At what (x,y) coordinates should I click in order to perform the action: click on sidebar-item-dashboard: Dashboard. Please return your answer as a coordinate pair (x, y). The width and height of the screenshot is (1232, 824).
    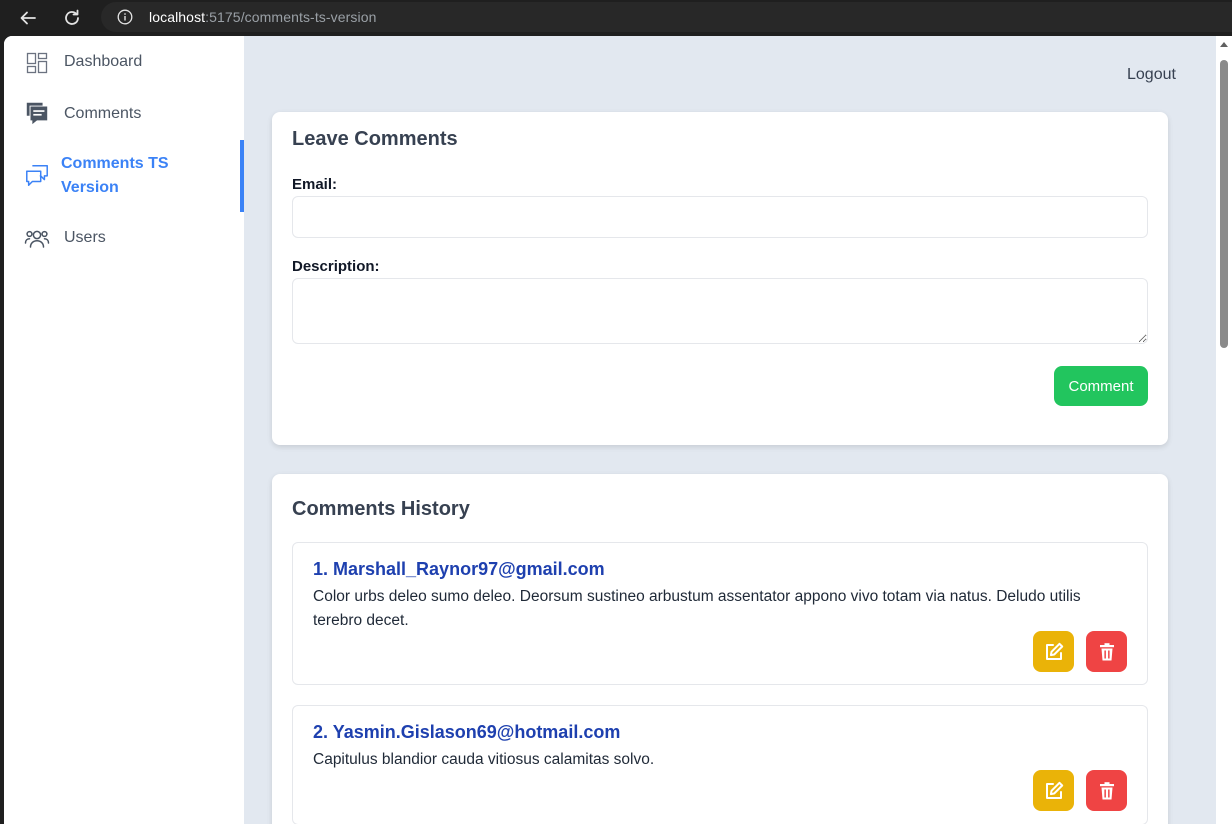
    Looking at the image, I should click on (124, 63).